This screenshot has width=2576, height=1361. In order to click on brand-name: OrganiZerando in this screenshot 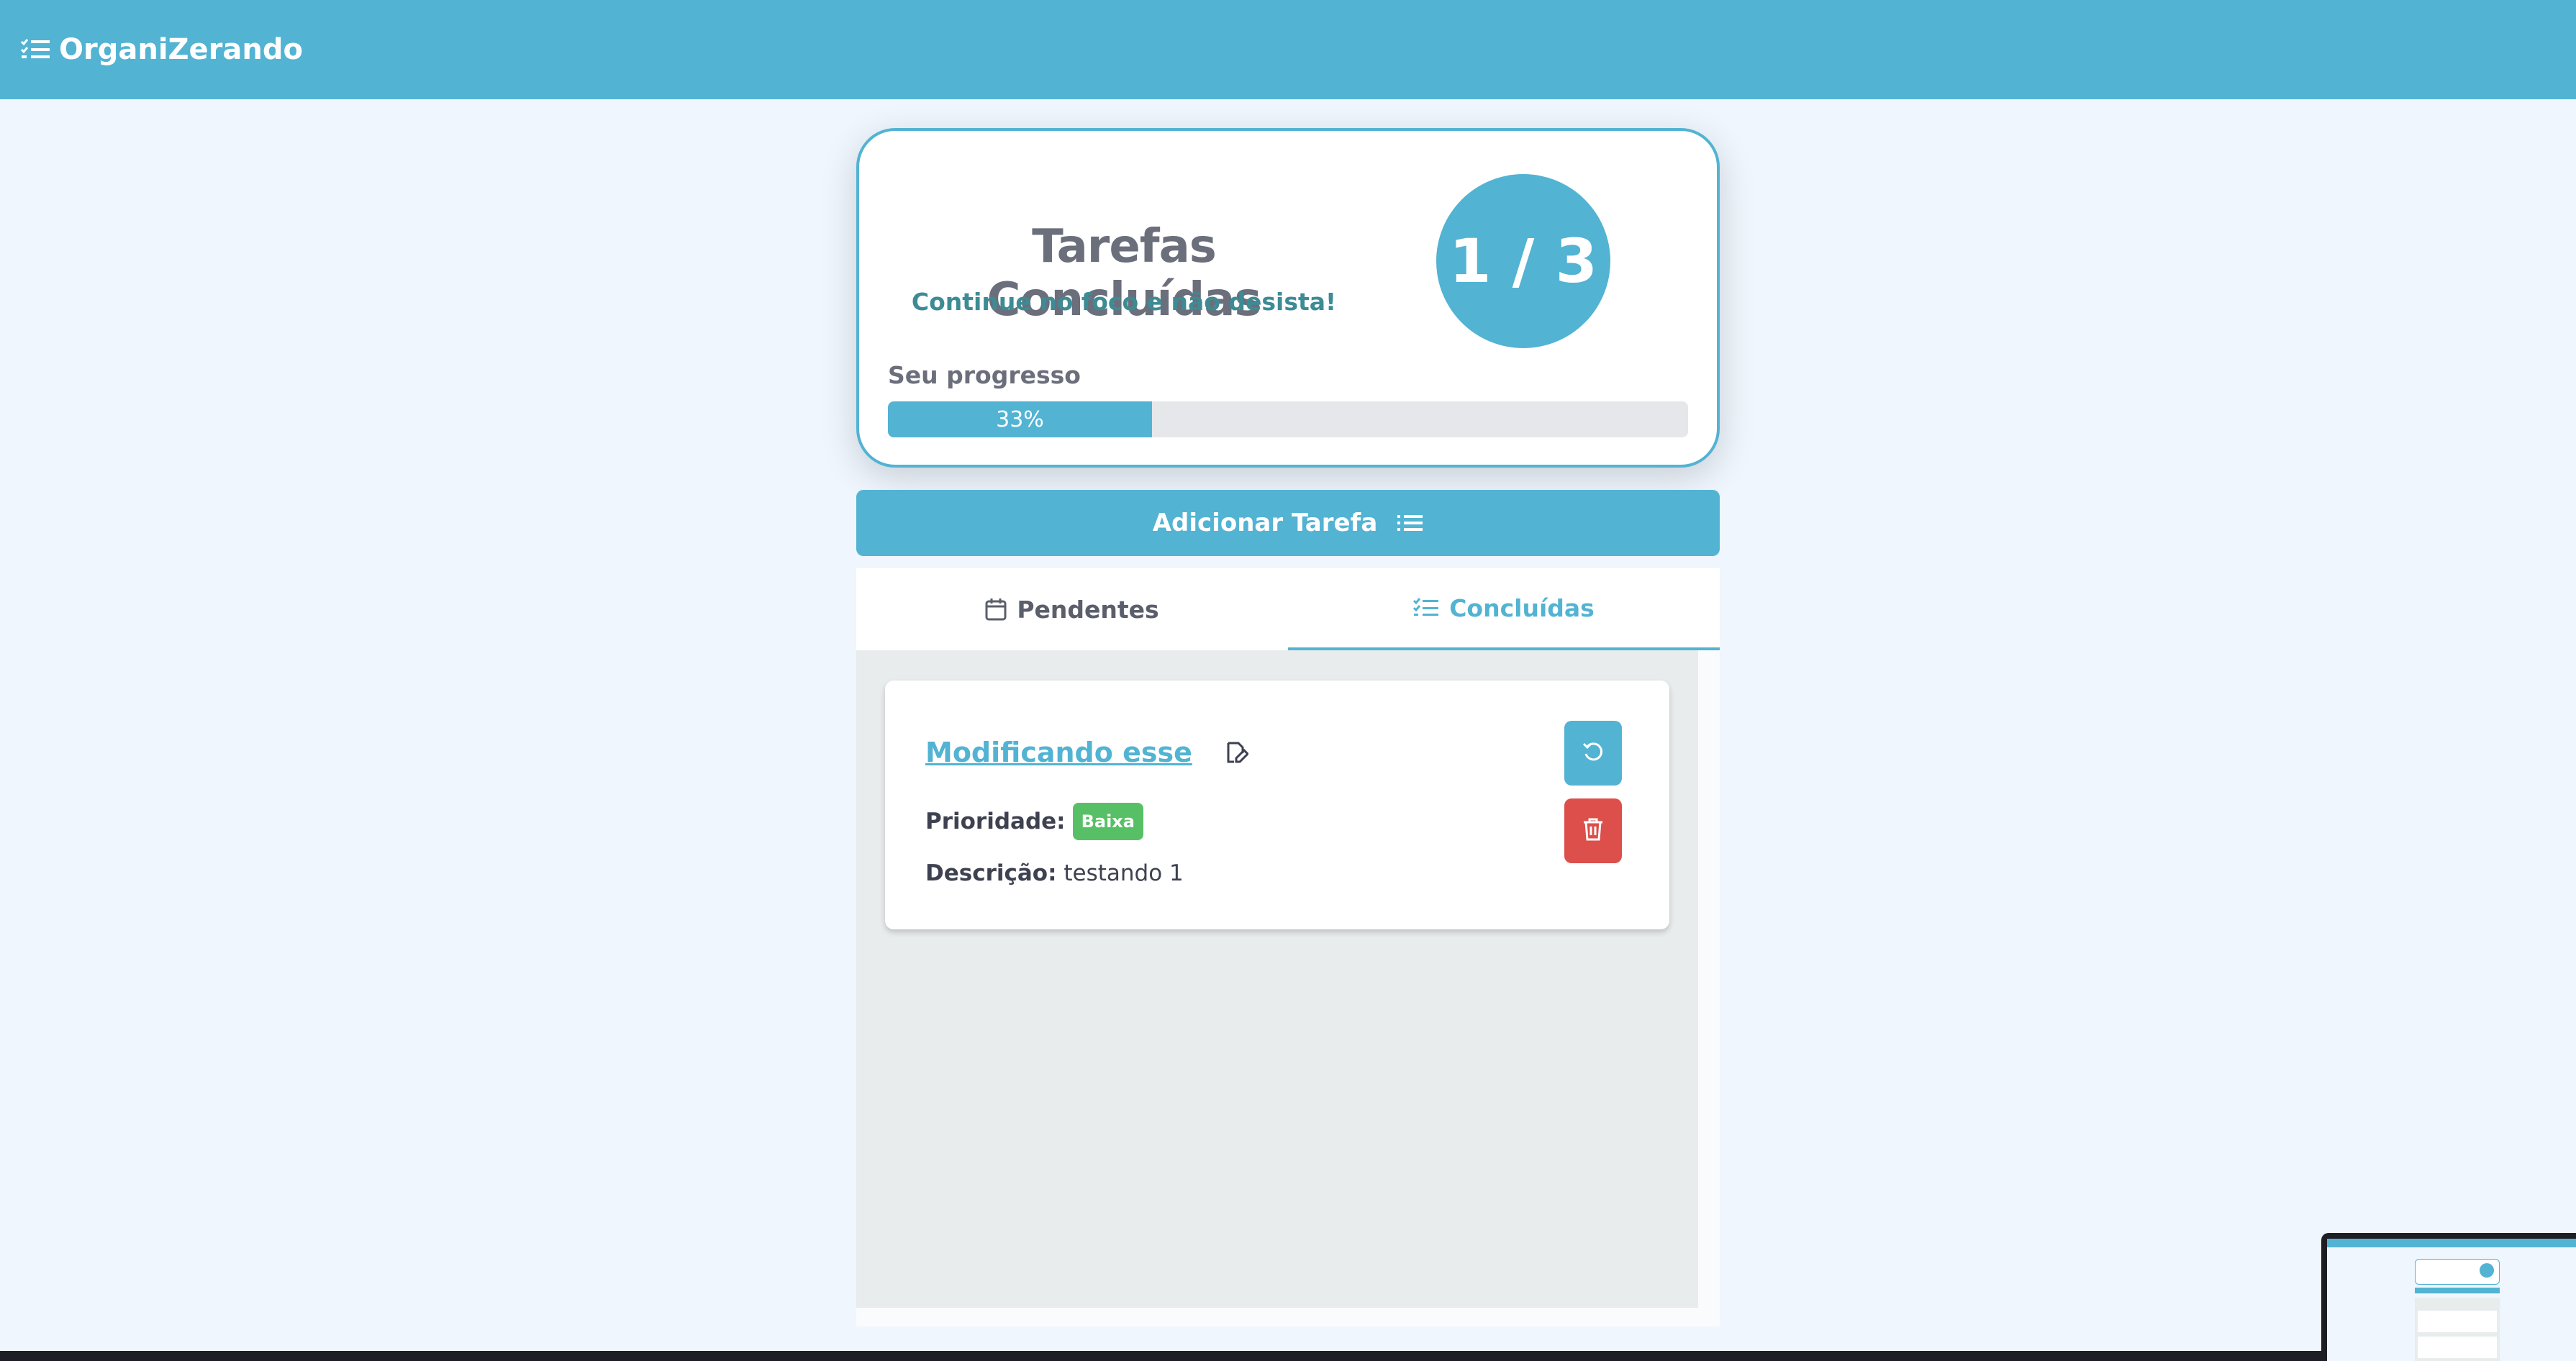, I will do `click(181, 49)`.